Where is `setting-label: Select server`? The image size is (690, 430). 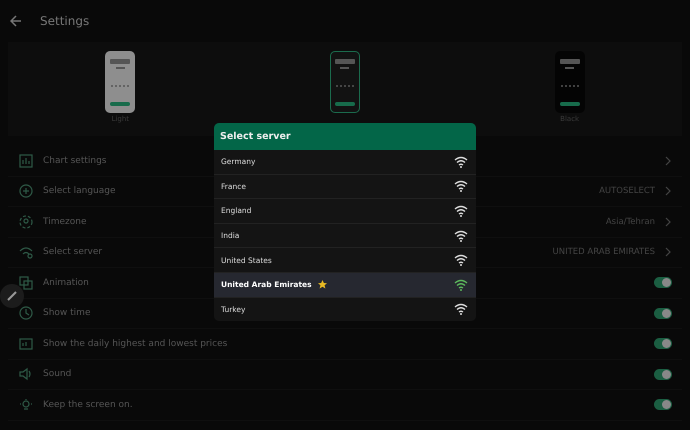
setting-label: Select server is located at coordinates (72, 252).